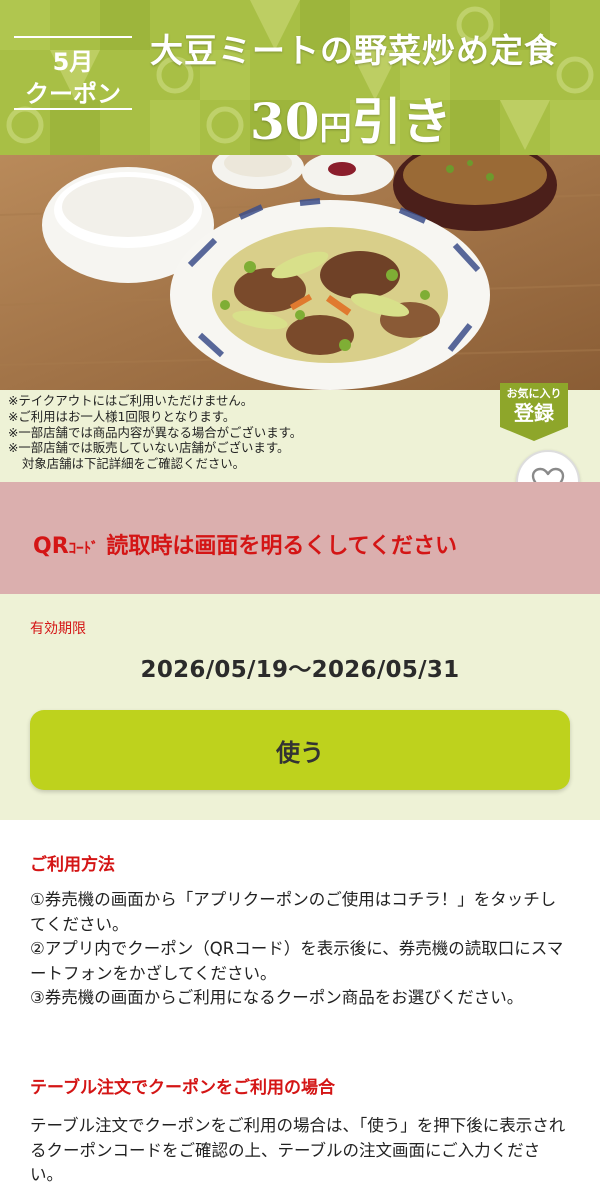  I want to click on coupon-banner: 5月 クーポン 大豆ミートの野菜炒め定食 30円引き, so click(300, 77).